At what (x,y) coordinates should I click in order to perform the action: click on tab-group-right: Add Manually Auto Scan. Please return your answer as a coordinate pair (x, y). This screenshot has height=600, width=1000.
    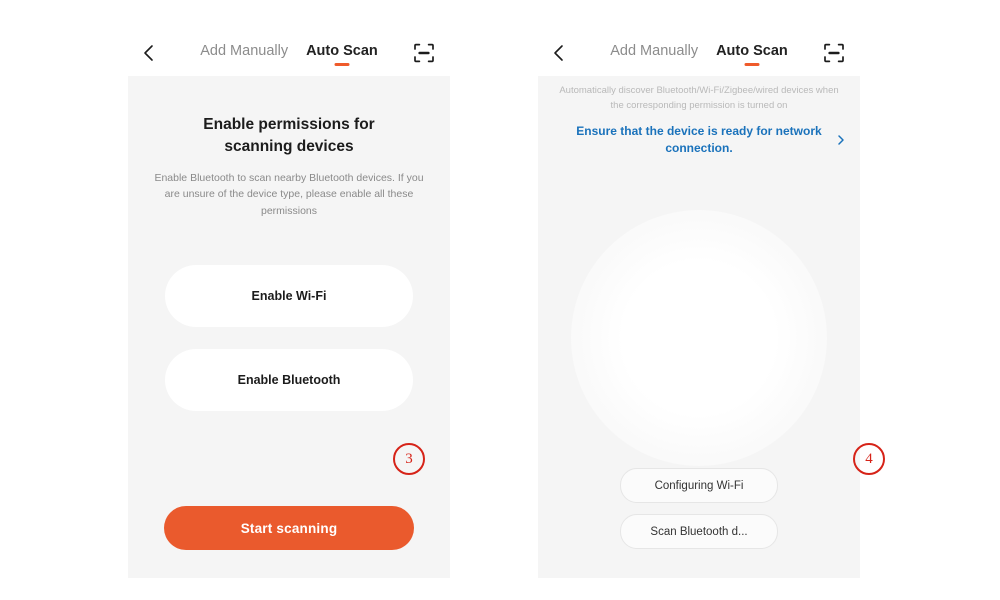
    Looking at the image, I should click on (699, 54).